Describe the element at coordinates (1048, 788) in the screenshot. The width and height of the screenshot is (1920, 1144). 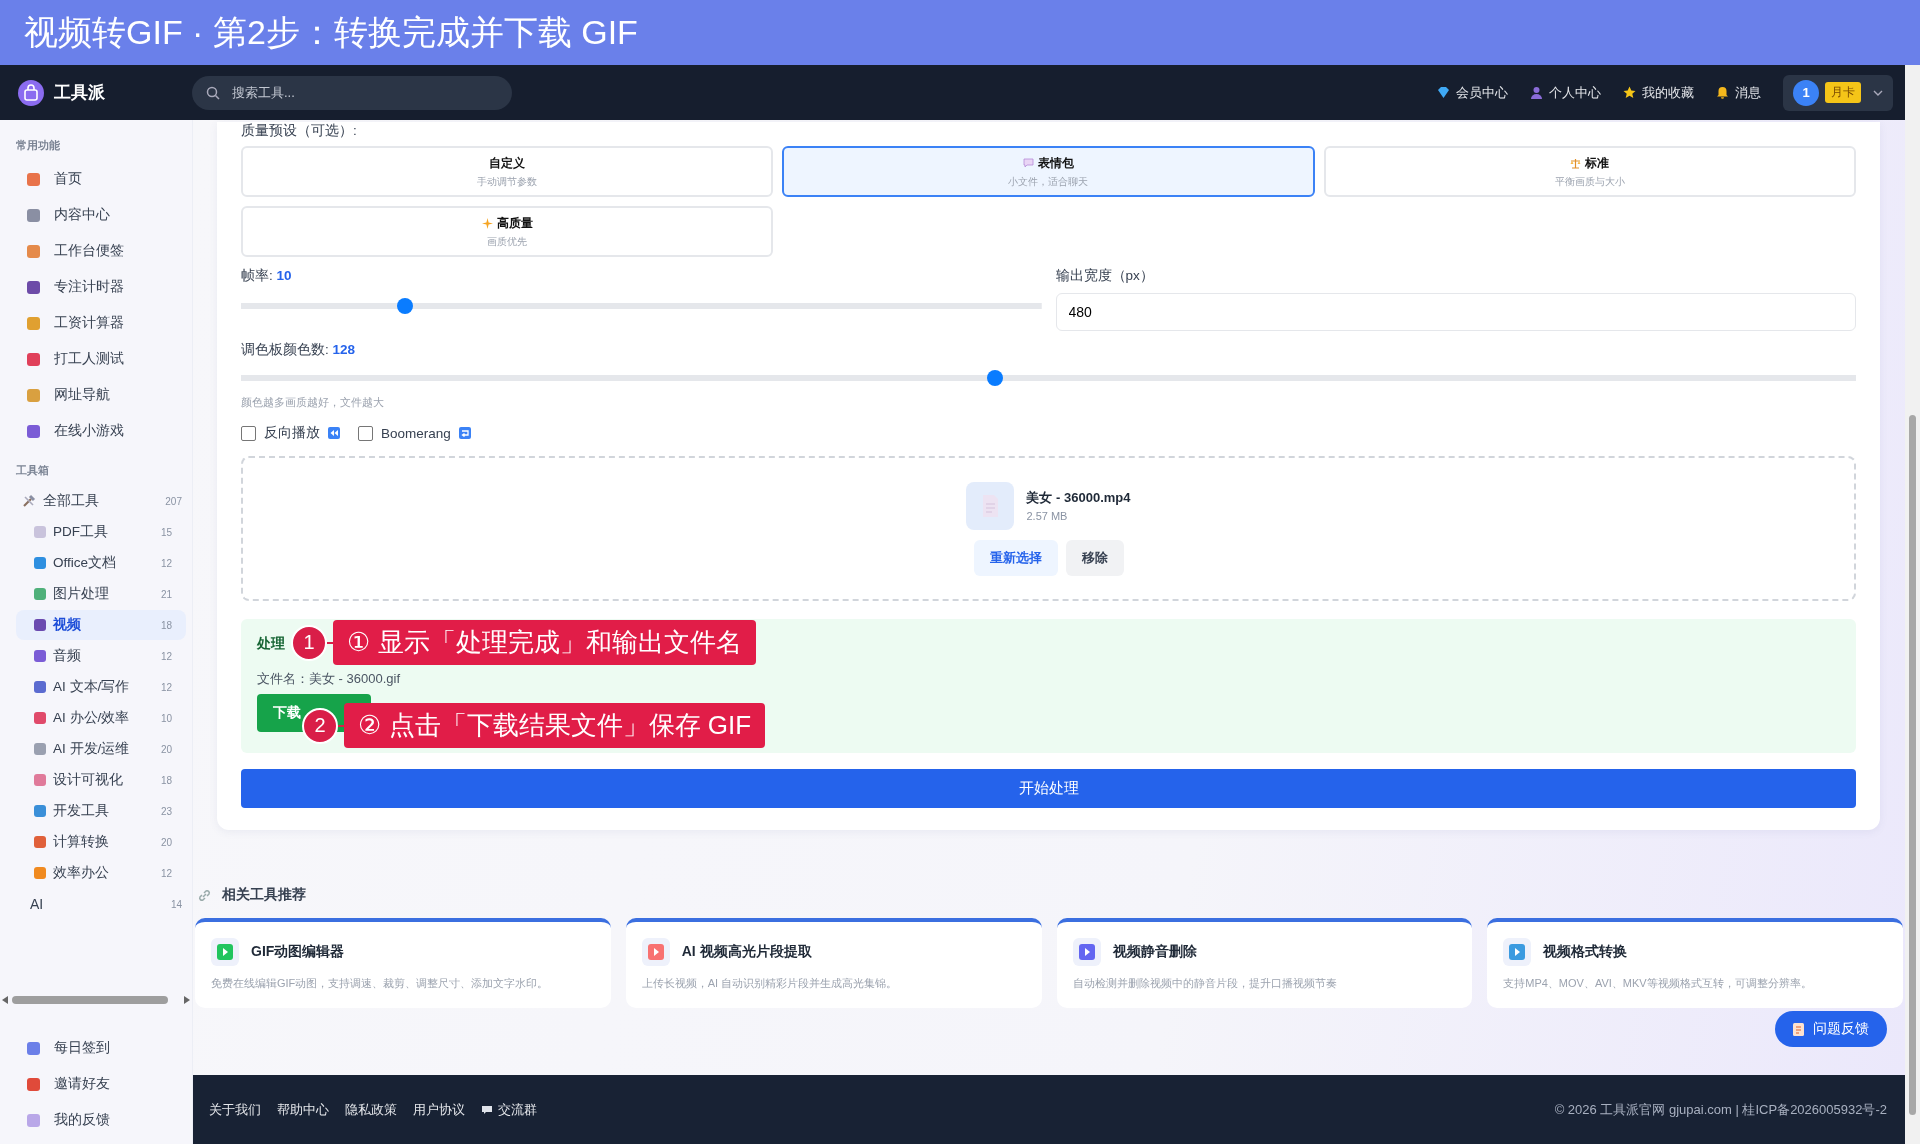
I see `start-button: 开始处理` at that location.